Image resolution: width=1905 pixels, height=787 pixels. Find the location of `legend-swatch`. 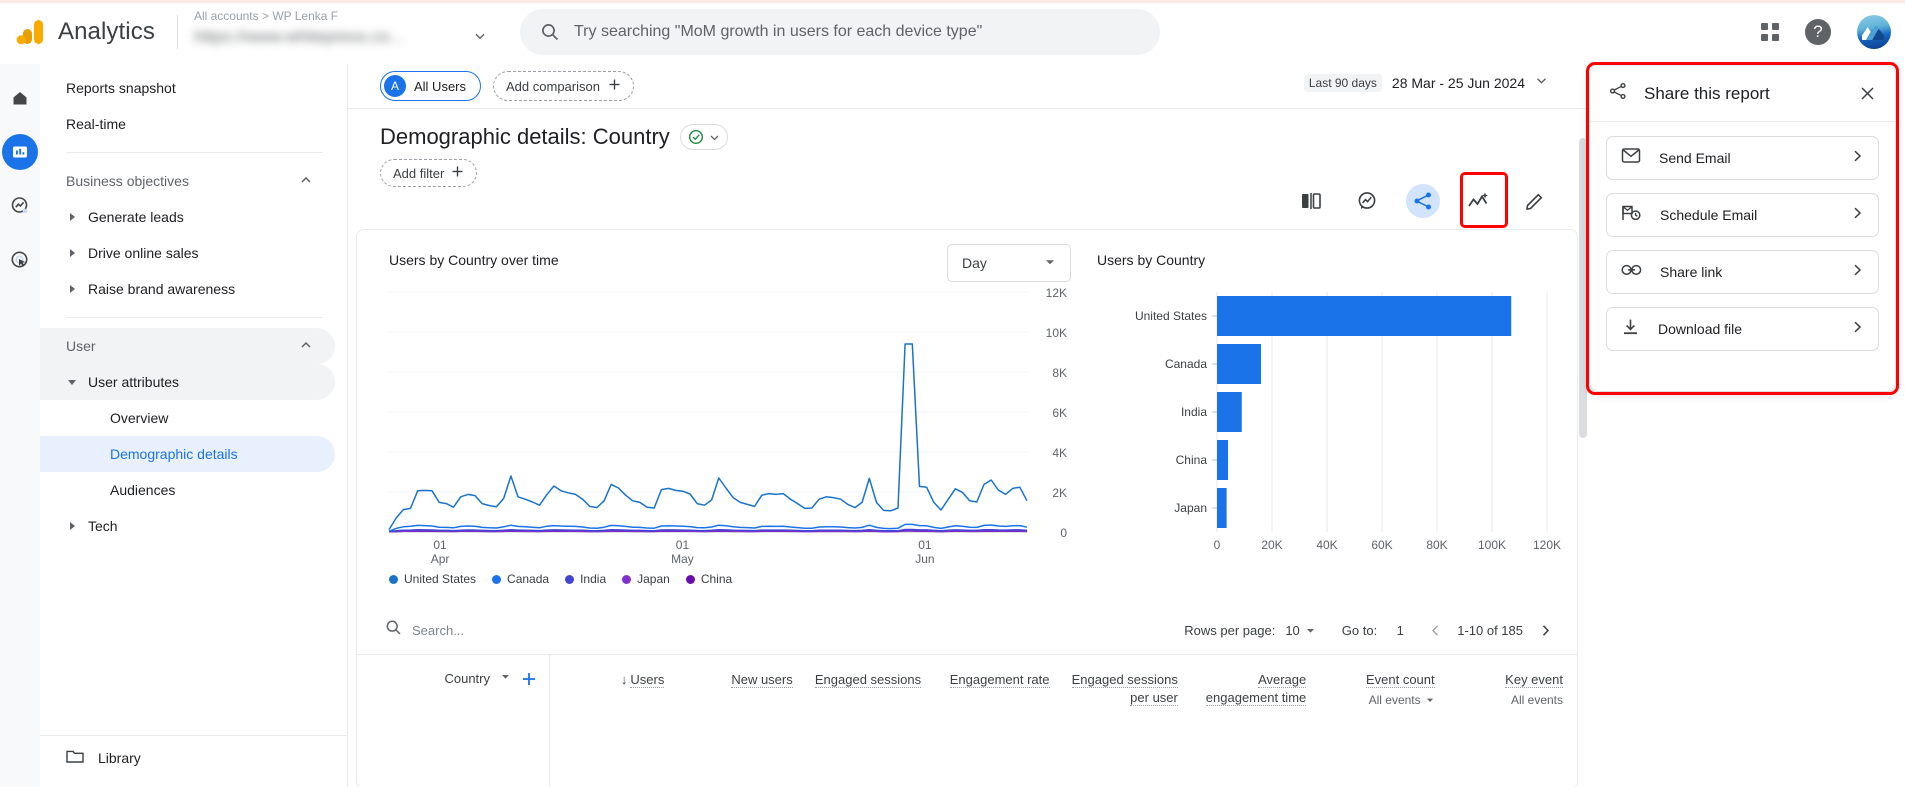

legend-swatch is located at coordinates (497, 579).